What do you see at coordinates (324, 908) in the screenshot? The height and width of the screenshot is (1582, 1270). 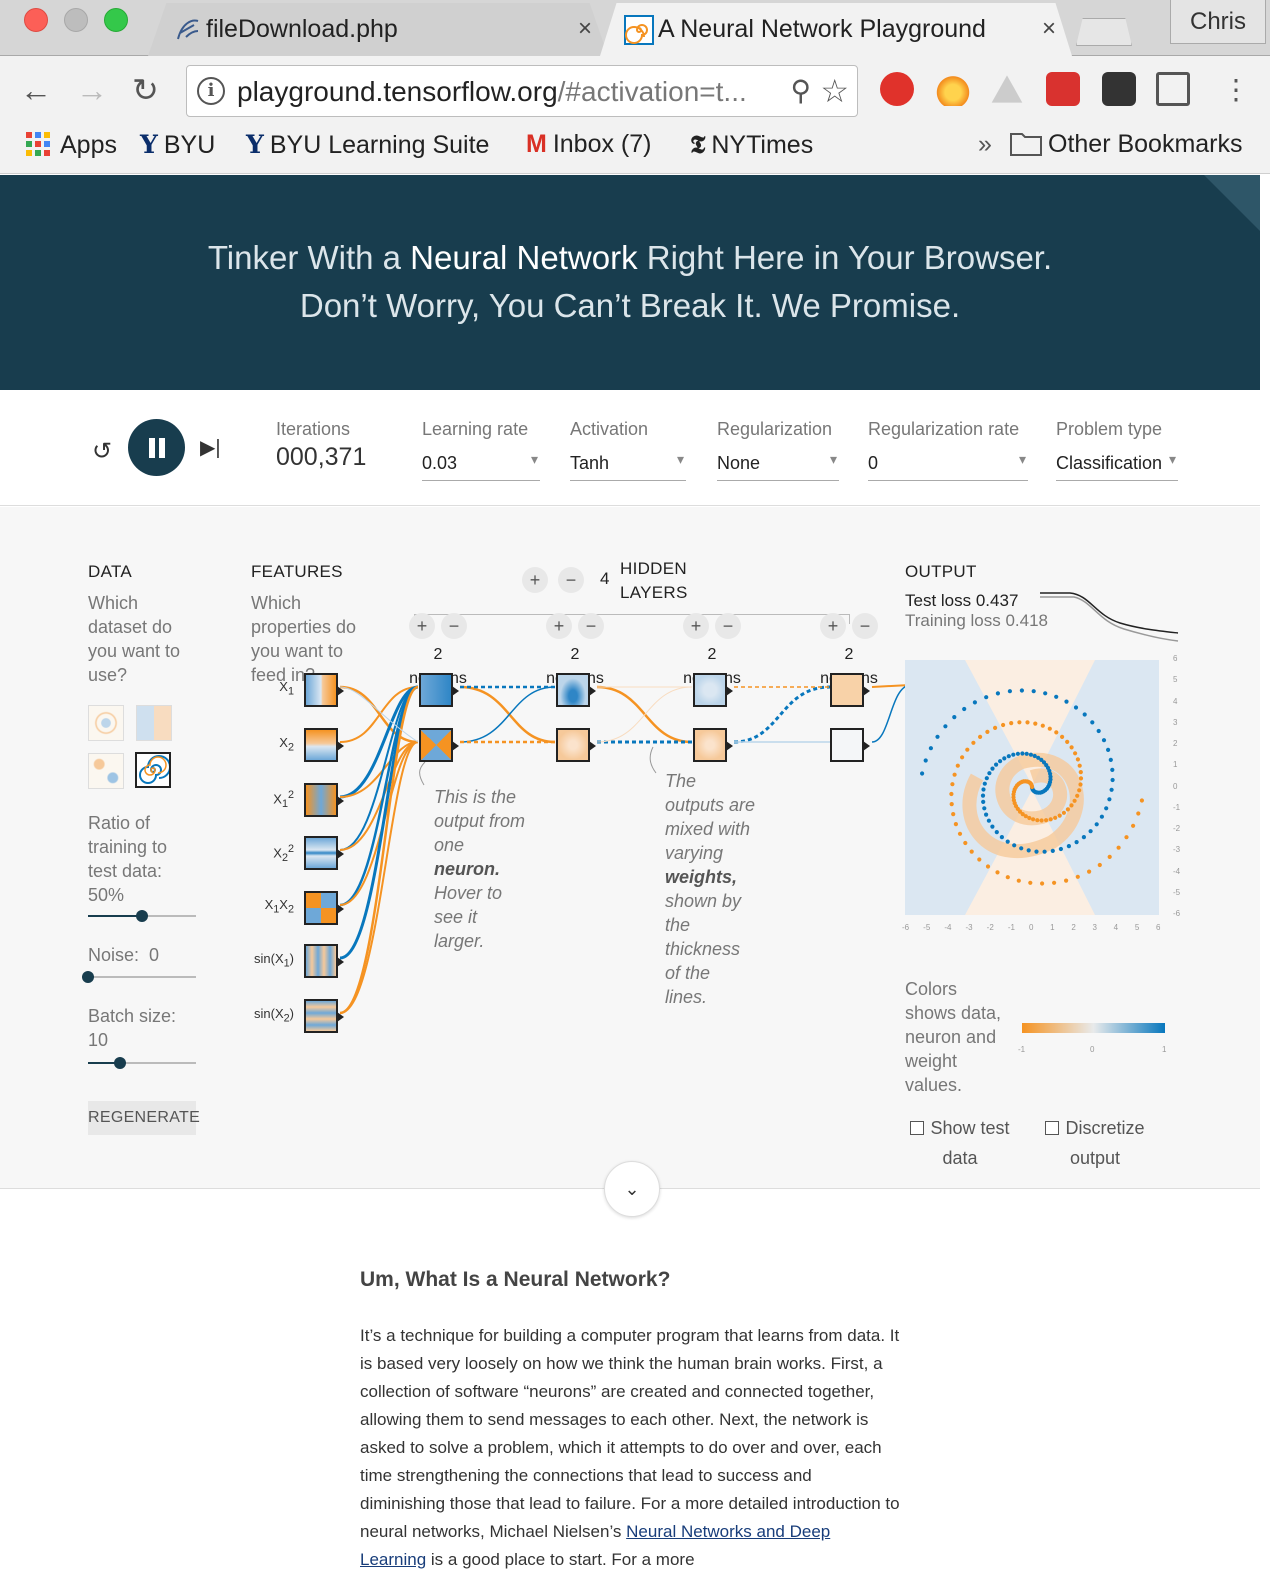 I see `feature-x1x2` at bounding box center [324, 908].